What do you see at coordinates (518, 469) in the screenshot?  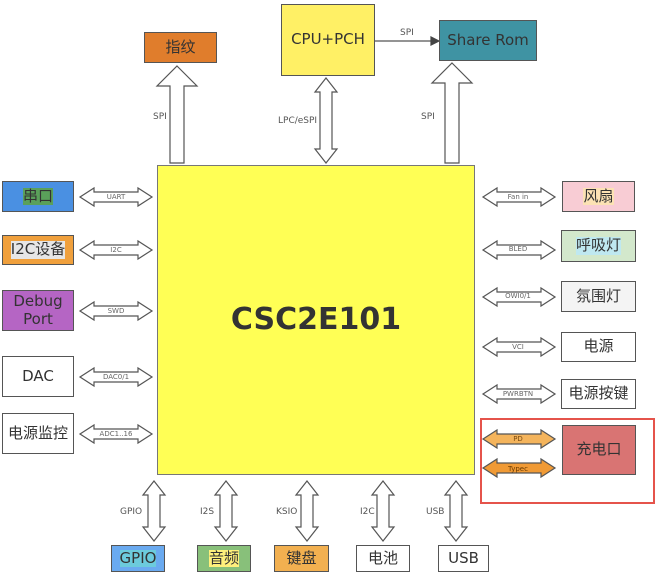 I see `charge-bus-label-typec: Typec` at bounding box center [518, 469].